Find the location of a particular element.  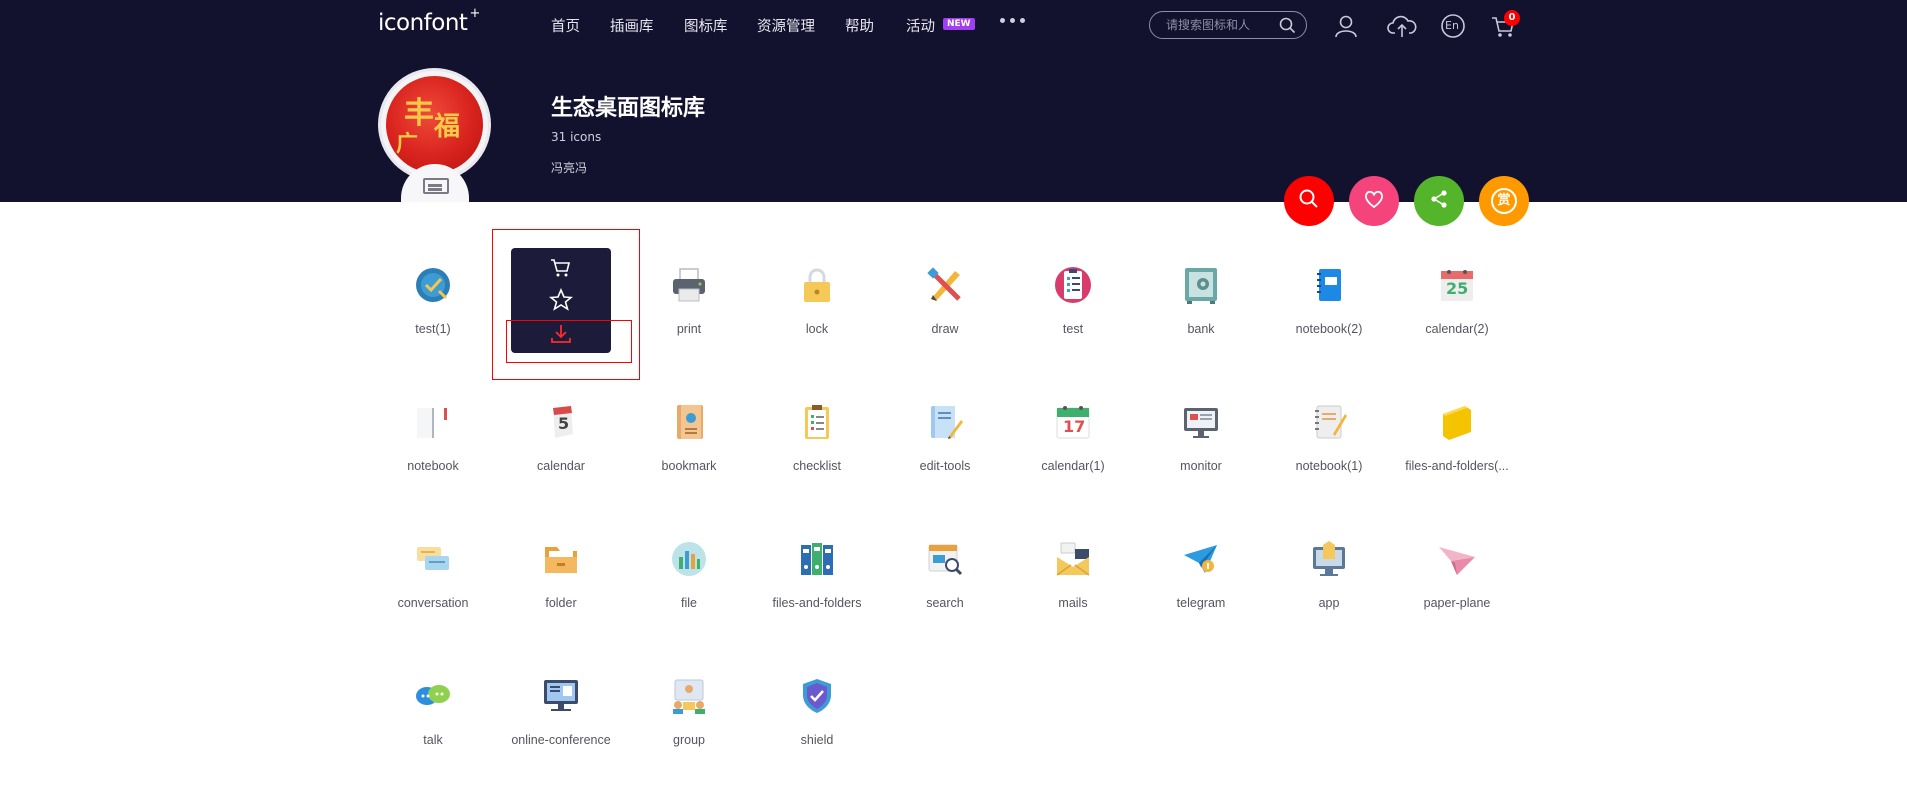

library-icon-count: 31 icons is located at coordinates (576, 137).